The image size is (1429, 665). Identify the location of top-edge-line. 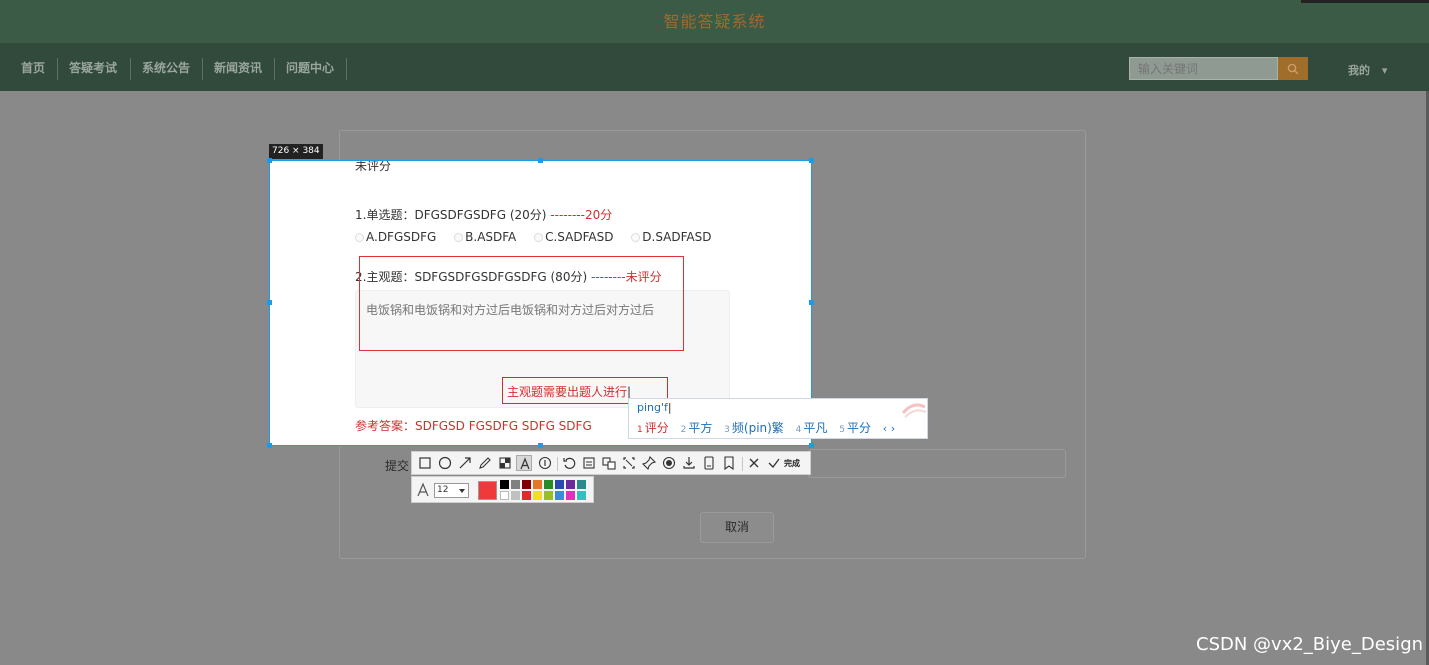
(1365, 1).